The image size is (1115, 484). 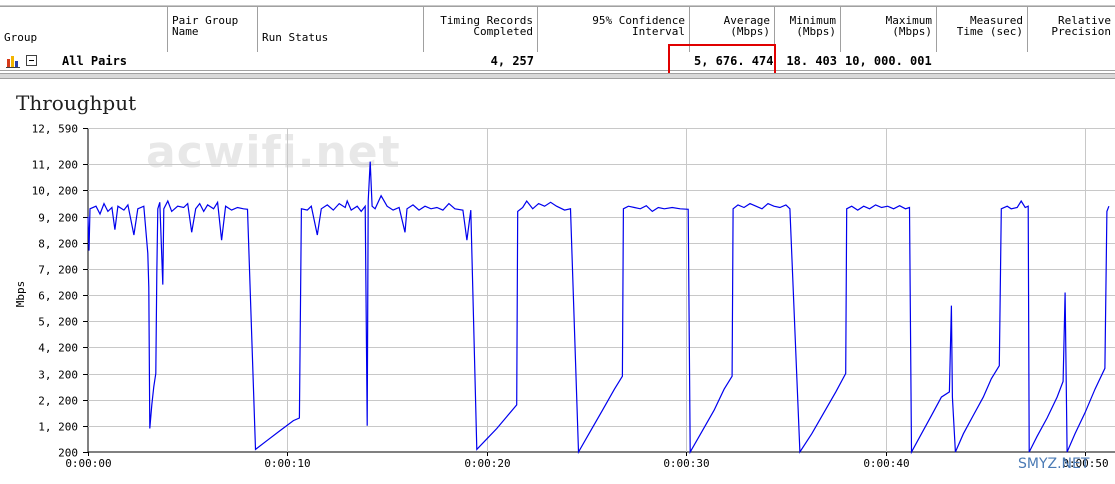 I want to click on maximum-value: 10, 000. 001, so click(x=888, y=61).